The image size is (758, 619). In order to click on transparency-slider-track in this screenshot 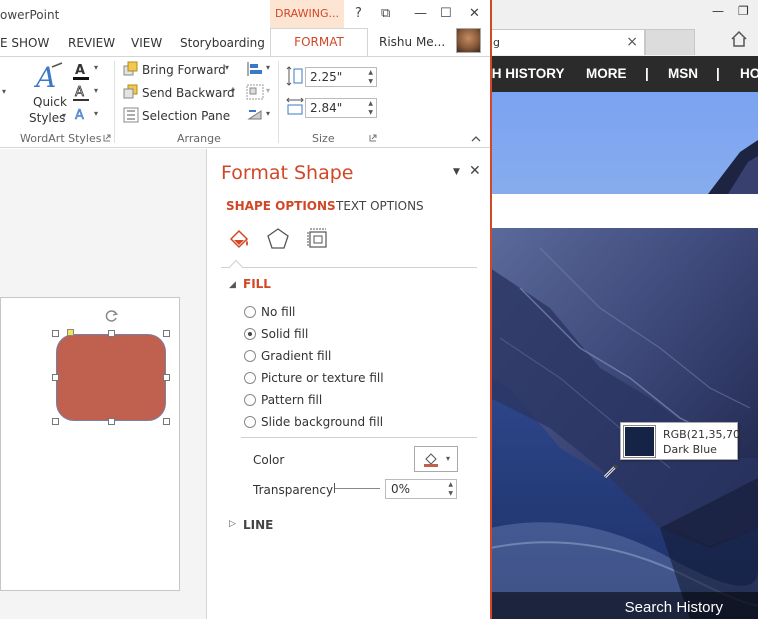, I will do `click(357, 488)`.